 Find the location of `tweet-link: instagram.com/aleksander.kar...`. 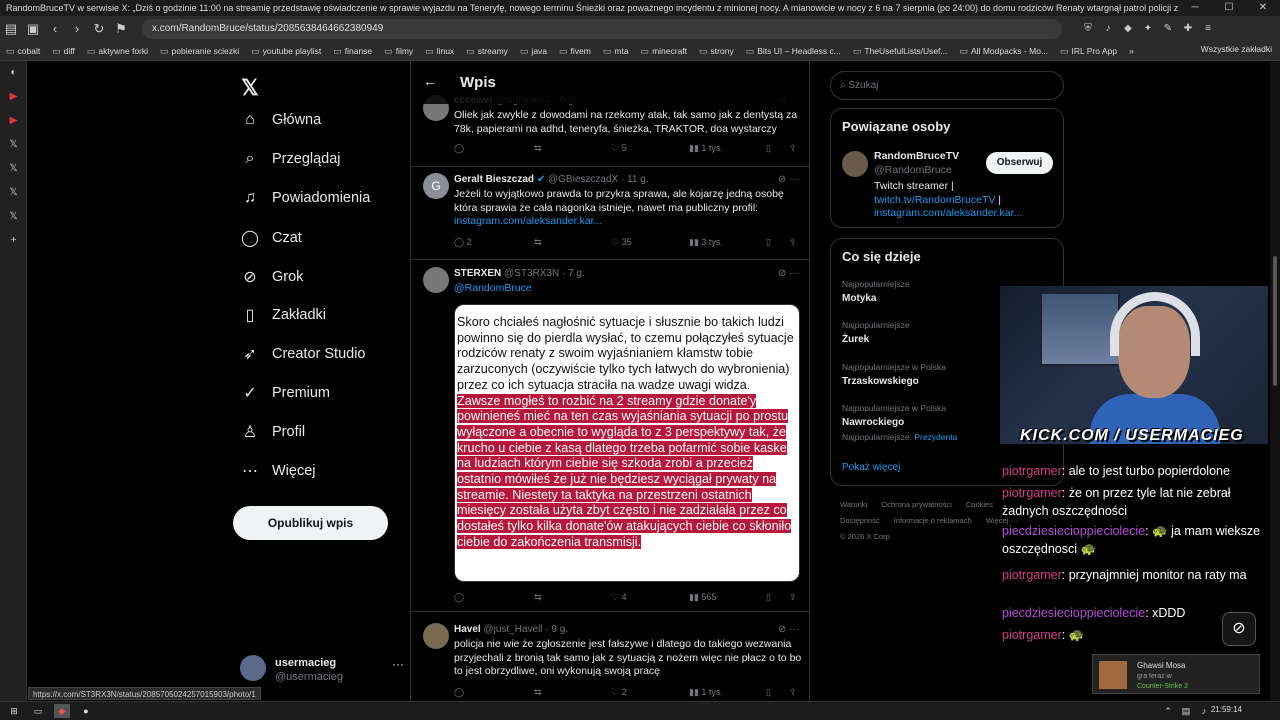

tweet-link: instagram.com/aleksander.kar... is located at coordinates (528, 221).